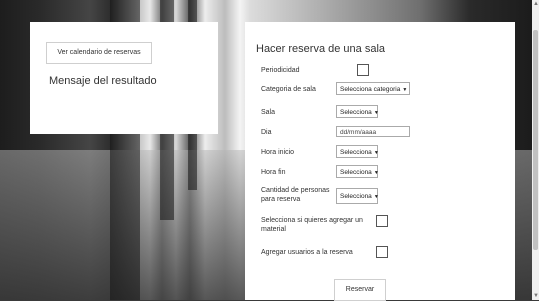 The width and height of the screenshot is (539, 301). What do you see at coordinates (535, 140) in the screenshot?
I see `scrollbar-thumb` at bounding box center [535, 140].